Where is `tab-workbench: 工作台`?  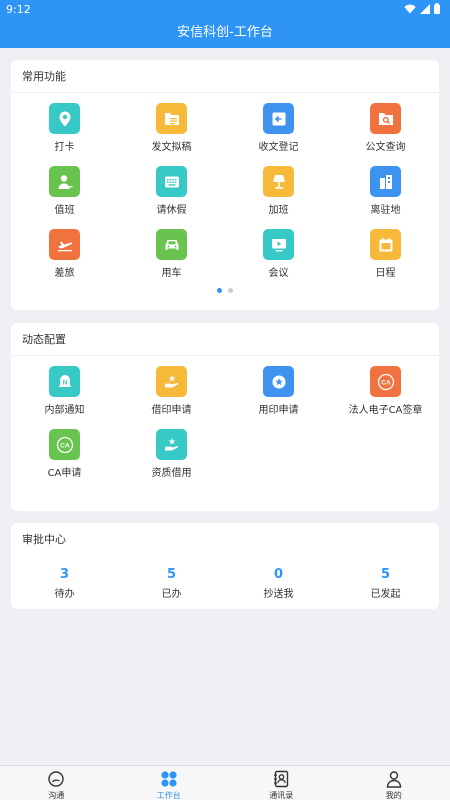
tab-workbench: 工作台 is located at coordinates (169, 783).